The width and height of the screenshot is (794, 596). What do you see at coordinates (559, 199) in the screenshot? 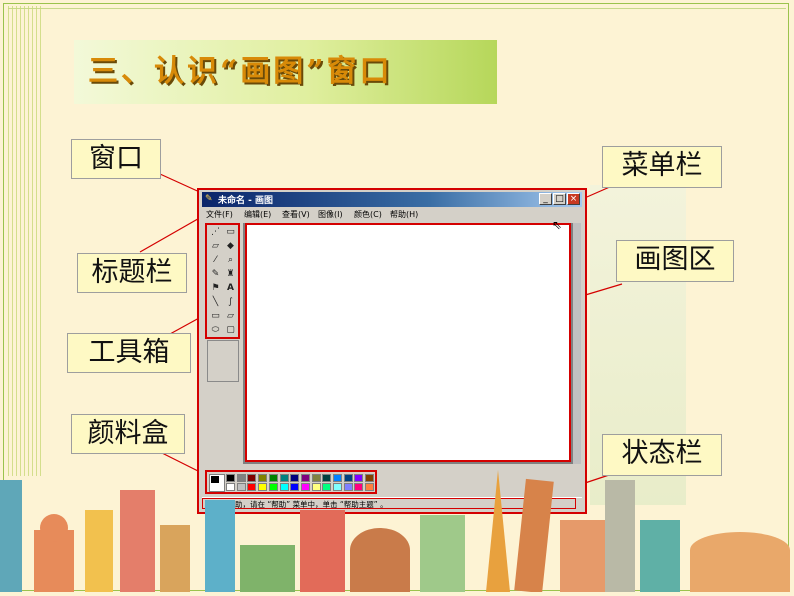
I see `maximize-button: □` at bounding box center [559, 199].